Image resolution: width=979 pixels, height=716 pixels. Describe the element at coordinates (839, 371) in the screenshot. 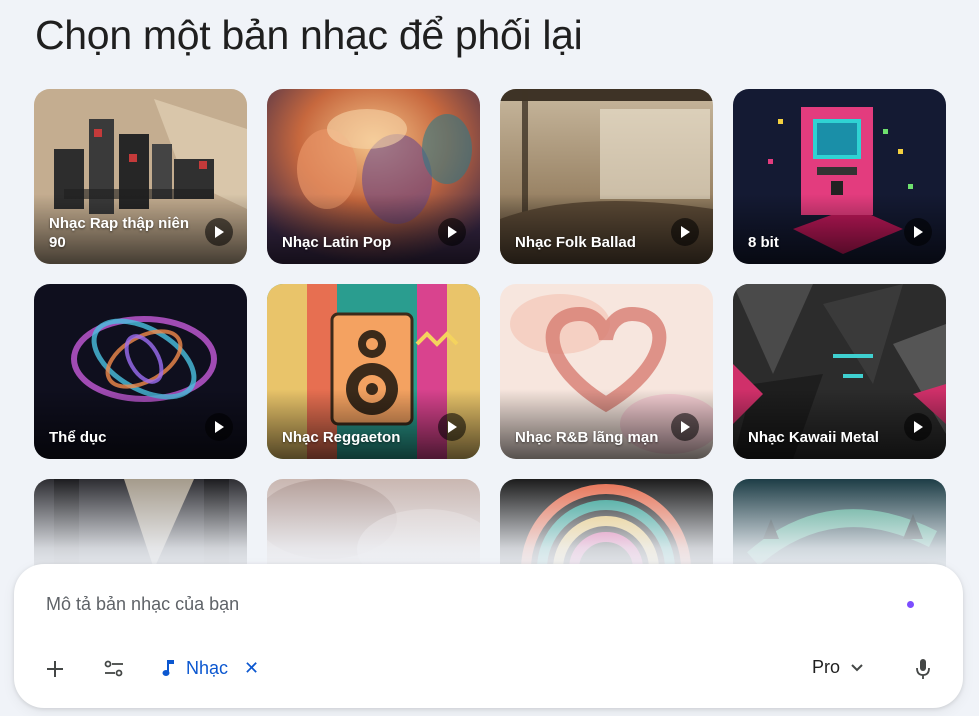

I see `track-card-kawaii-metal: Nhạc Kawaii Metal` at that location.